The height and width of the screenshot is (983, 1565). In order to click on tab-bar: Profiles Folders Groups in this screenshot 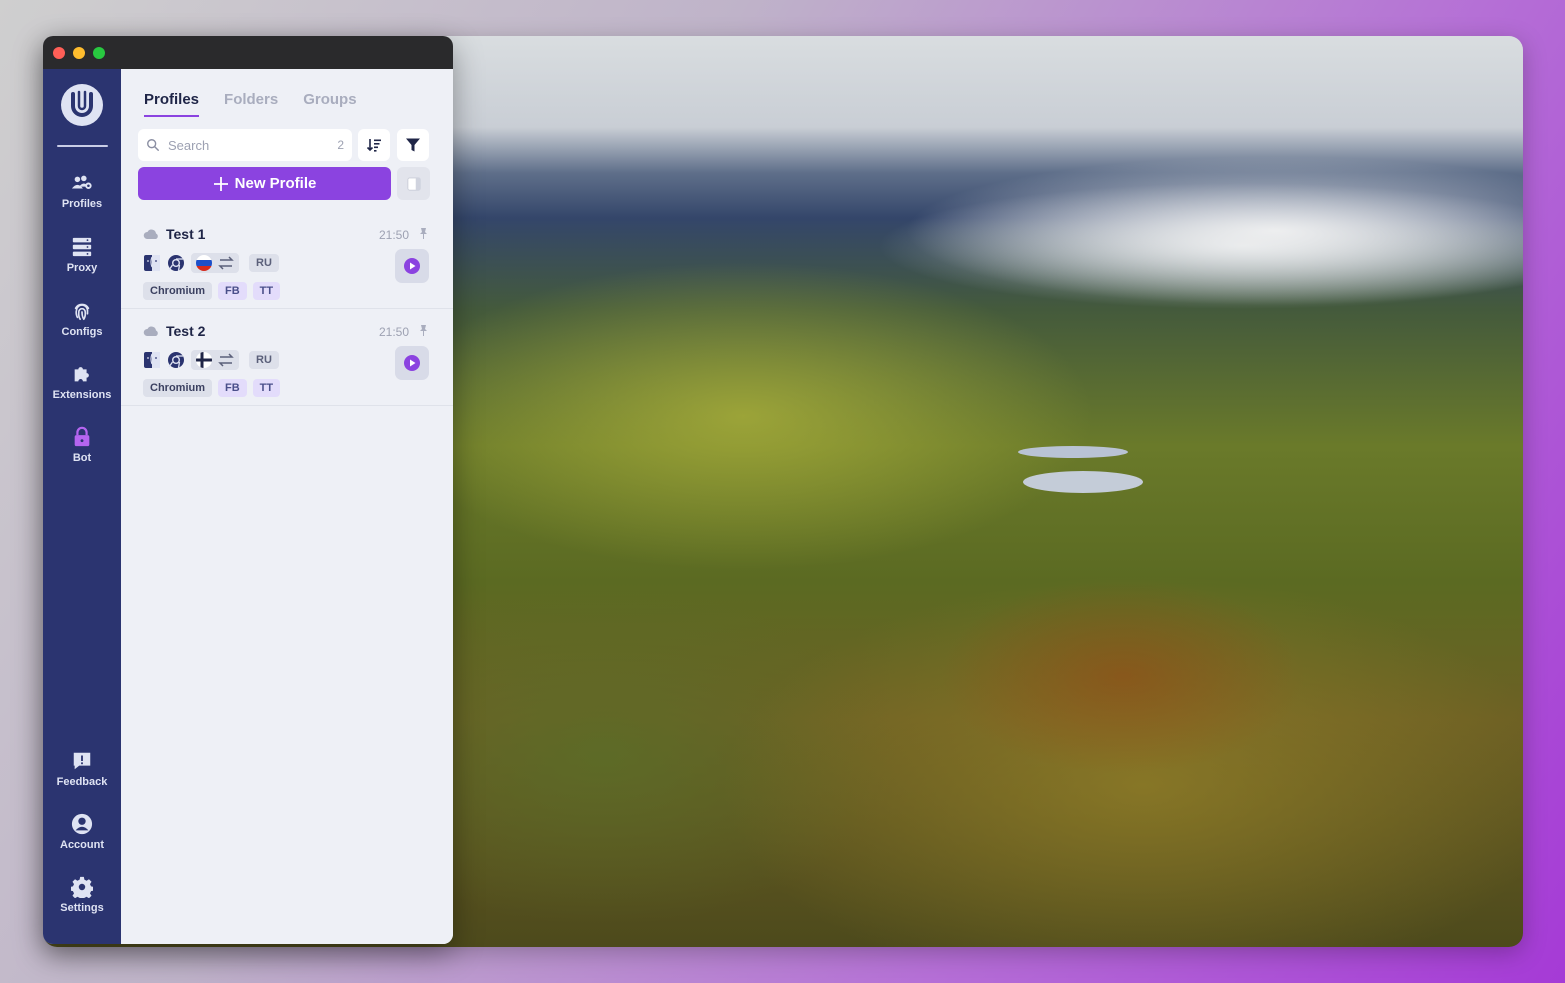, I will do `click(250, 104)`.